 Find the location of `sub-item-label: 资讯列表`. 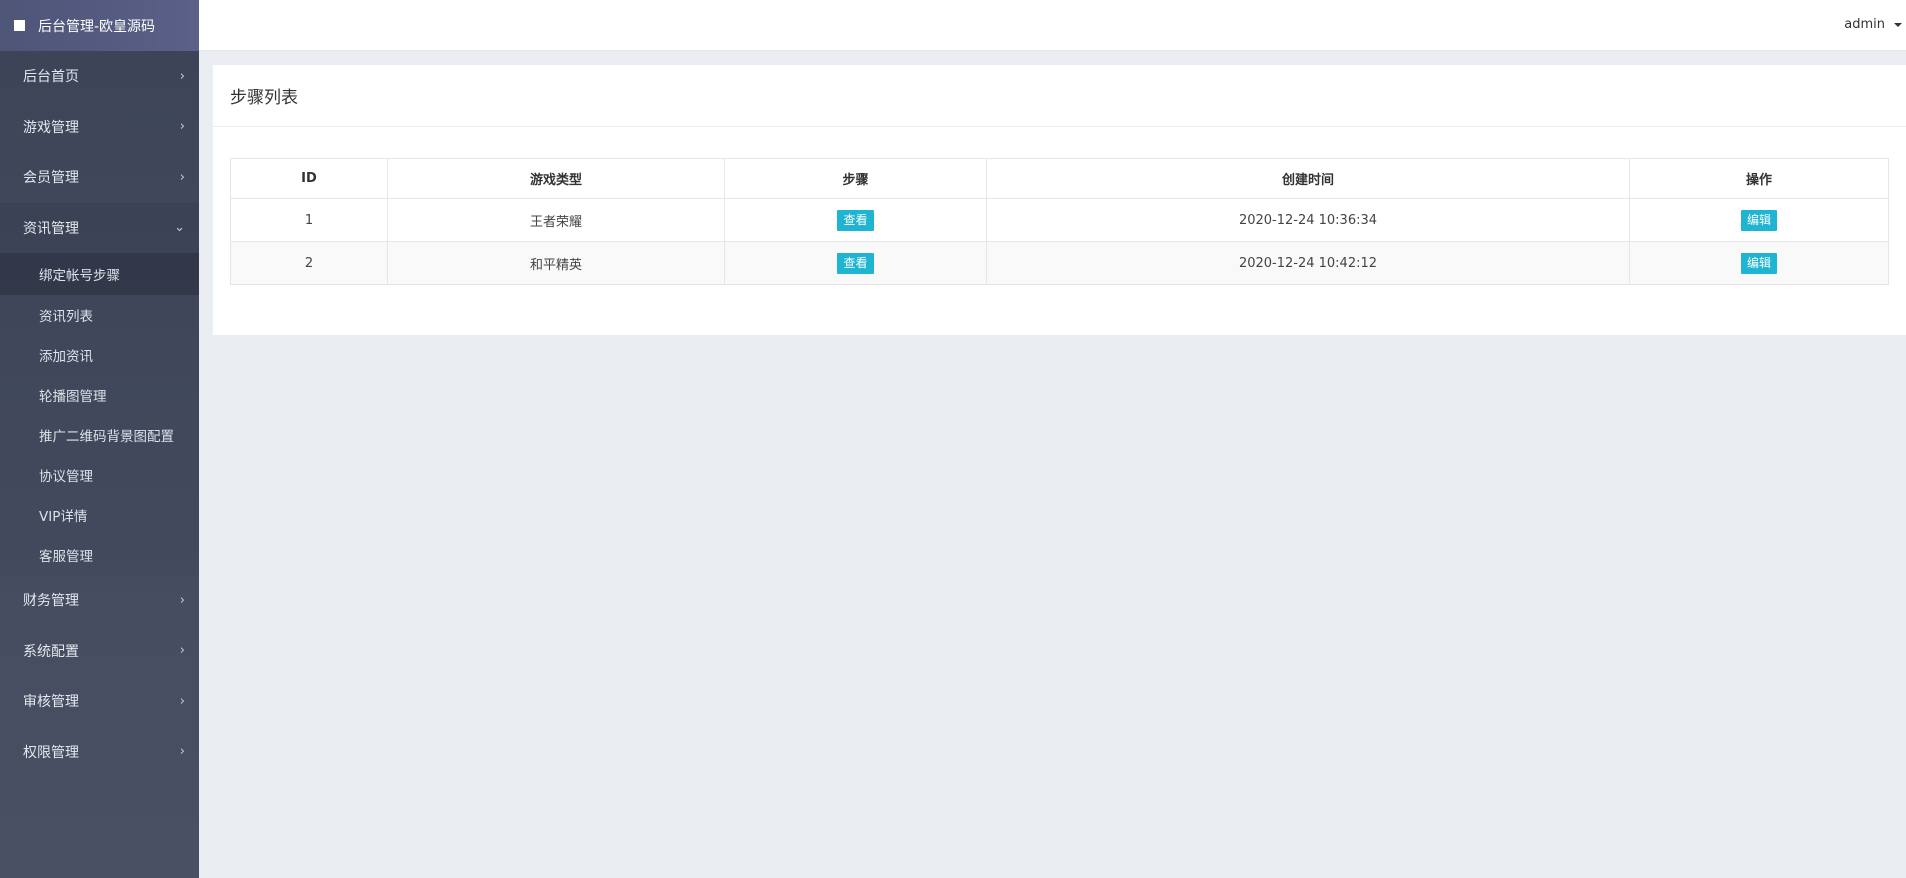

sub-item-label: 资讯列表 is located at coordinates (66, 317).